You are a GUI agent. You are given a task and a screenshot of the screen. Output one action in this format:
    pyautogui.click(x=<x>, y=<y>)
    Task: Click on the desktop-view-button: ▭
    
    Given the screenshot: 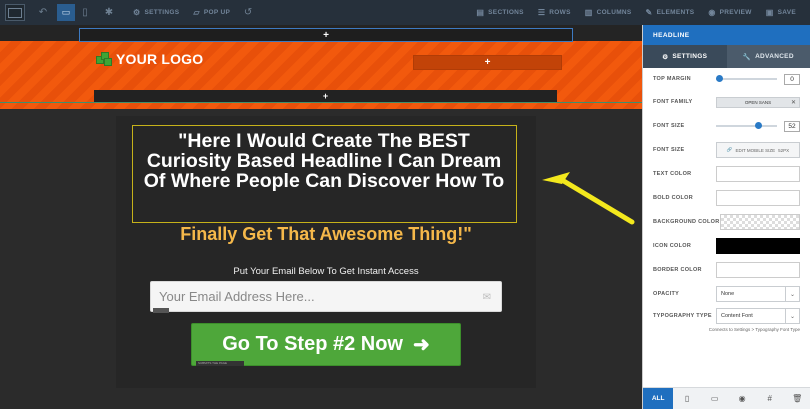 What is the action you would take?
    pyautogui.click(x=66, y=12)
    